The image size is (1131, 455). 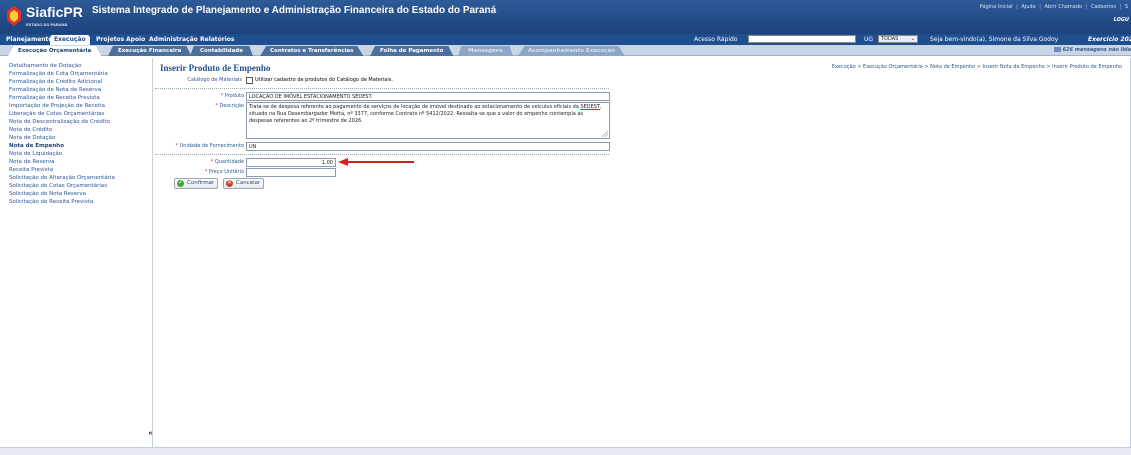 I want to click on bottom-scrollbar, so click(x=565, y=451).